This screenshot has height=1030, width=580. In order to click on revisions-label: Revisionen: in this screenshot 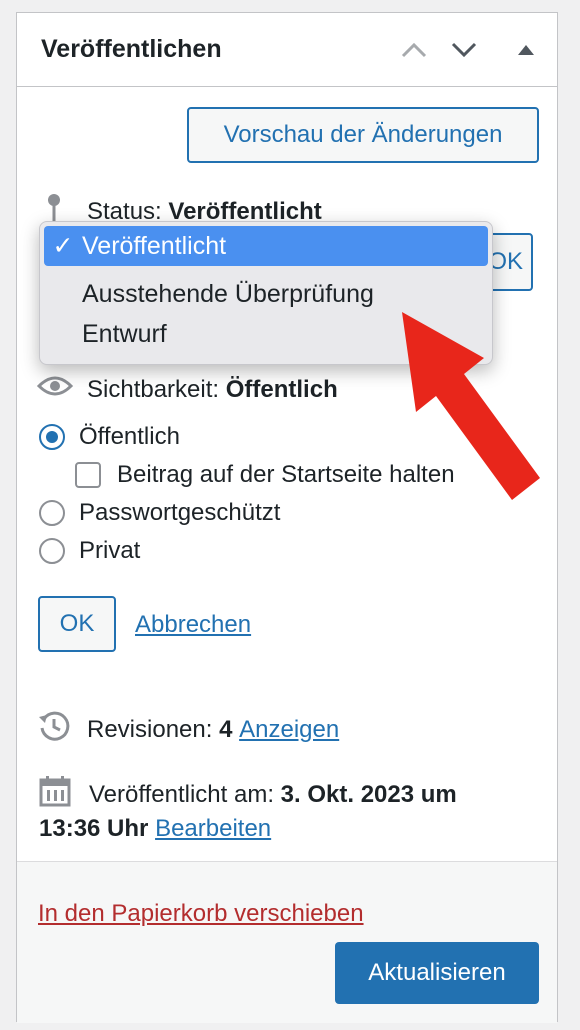, I will do `click(150, 729)`.